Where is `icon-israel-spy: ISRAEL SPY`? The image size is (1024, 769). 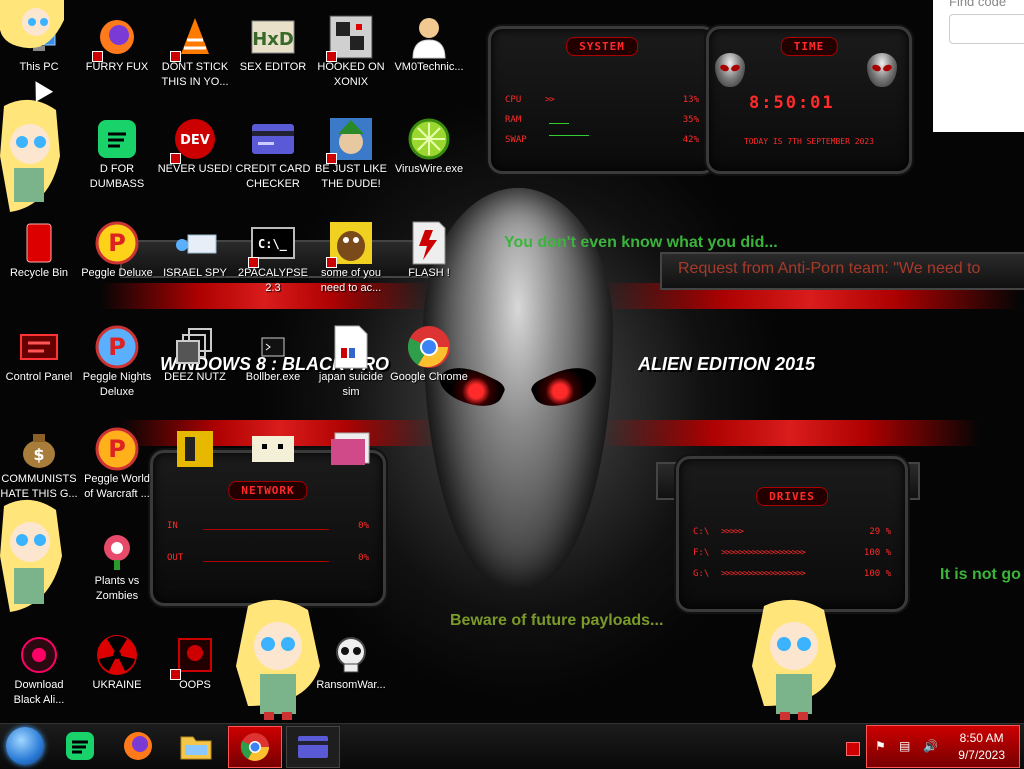 icon-israel-spy: ISRAEL SPY is located at coordinates (195, 264).